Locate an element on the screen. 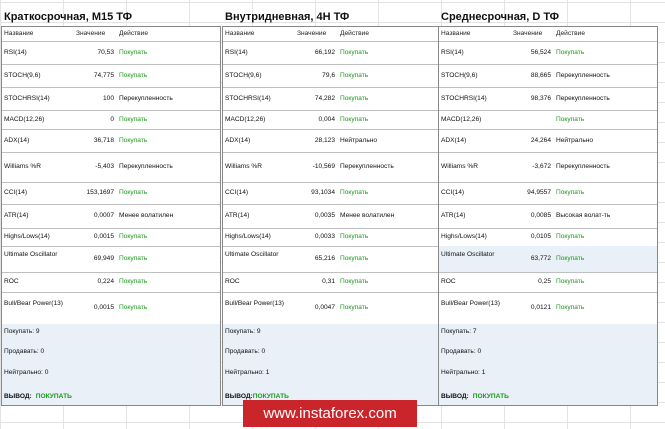 This screenshot has height=429, width=665. indicator-value: 69,949 is located at coordinates (103, 258).